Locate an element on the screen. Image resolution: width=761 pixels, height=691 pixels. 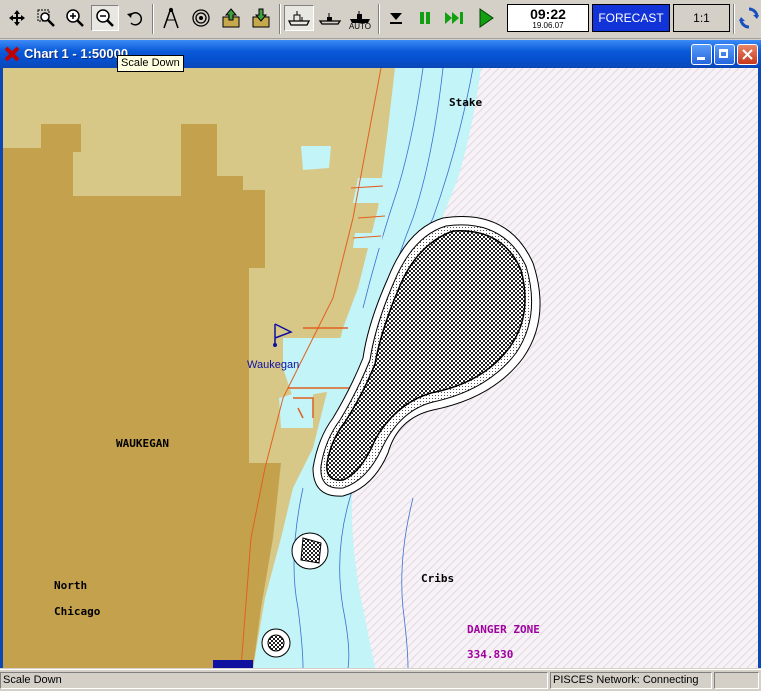
main-toolbar: AUTO 09:22 19.06.07 FORECAST 1:1 is located at coordinates (380, 19).